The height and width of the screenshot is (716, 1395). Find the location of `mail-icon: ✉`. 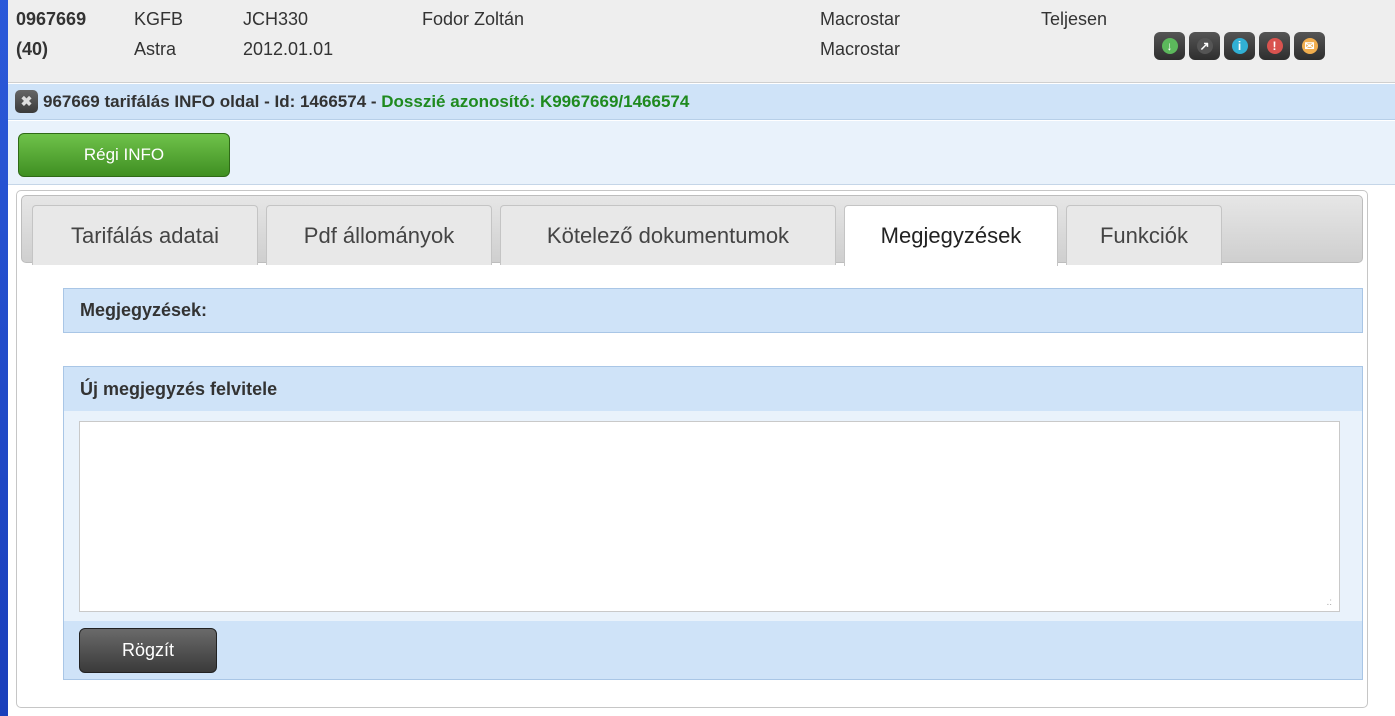

mail-icon: ✉ is located at coordinates (1309, 46).